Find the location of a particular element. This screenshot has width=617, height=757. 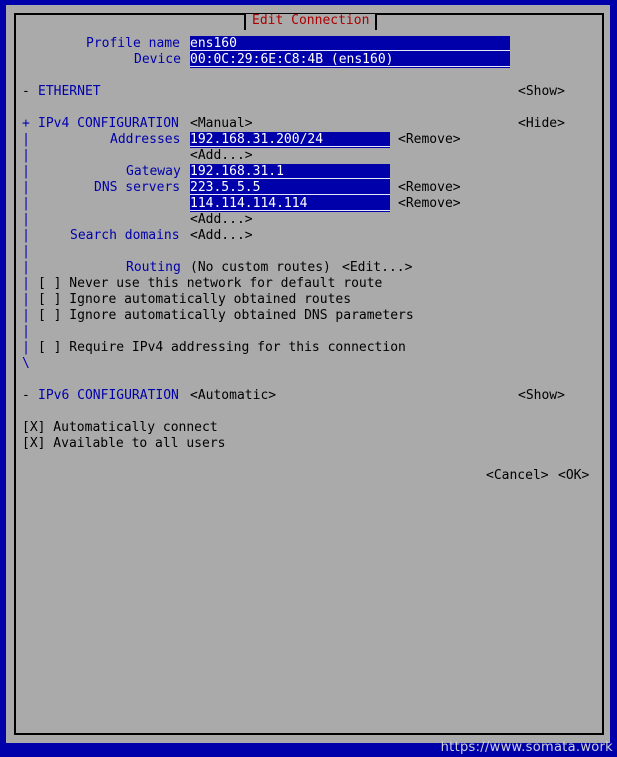

ipv4-section-label: IPv4 CONFIGURATION is located at coordinates (108, 123).